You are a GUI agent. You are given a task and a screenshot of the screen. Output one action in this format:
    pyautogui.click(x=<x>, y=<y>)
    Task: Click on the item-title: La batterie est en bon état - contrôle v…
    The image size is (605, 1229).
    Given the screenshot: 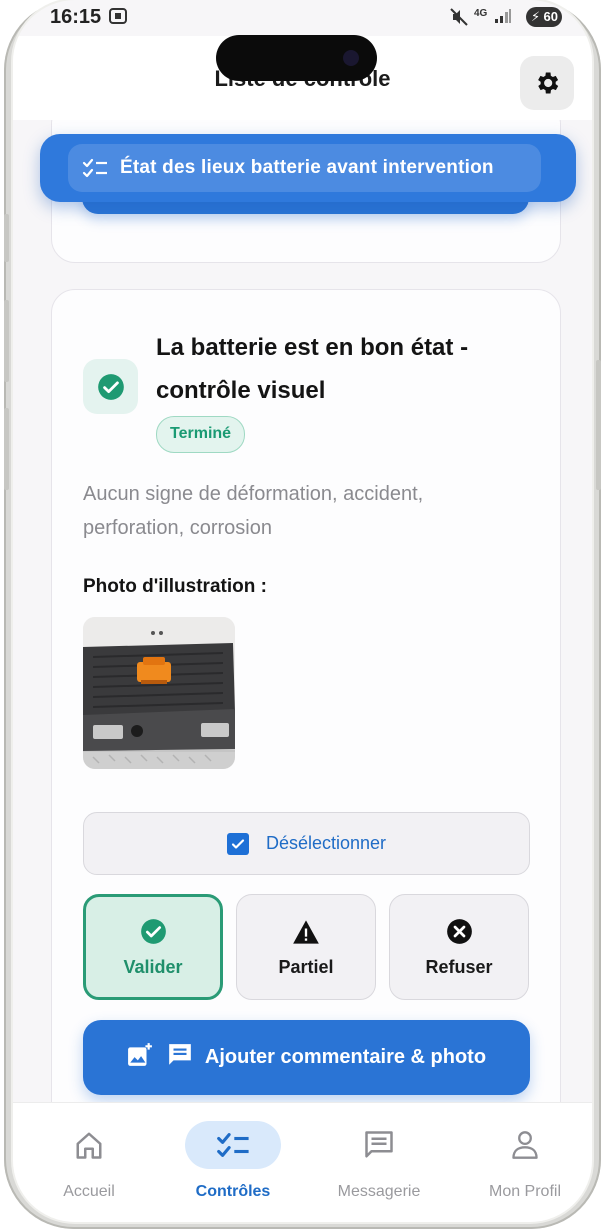 What is the action you would take?
    pyautogui.click(x=312, y=369)
    